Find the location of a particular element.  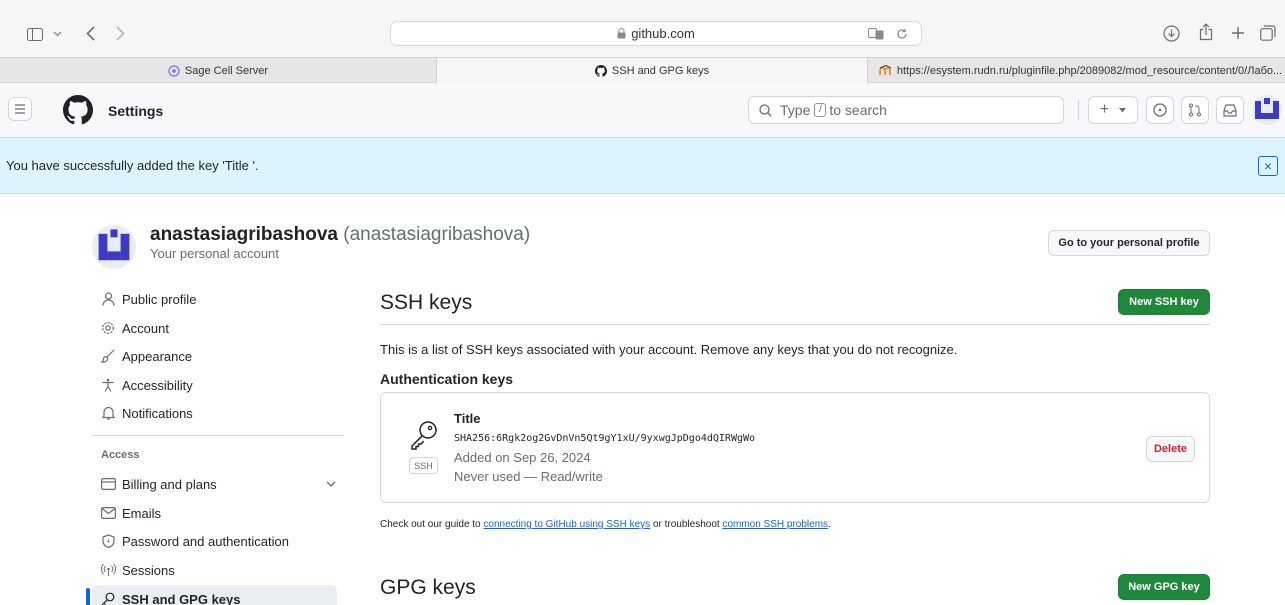

address-bar: github.com is located at coordinates (656, 33).